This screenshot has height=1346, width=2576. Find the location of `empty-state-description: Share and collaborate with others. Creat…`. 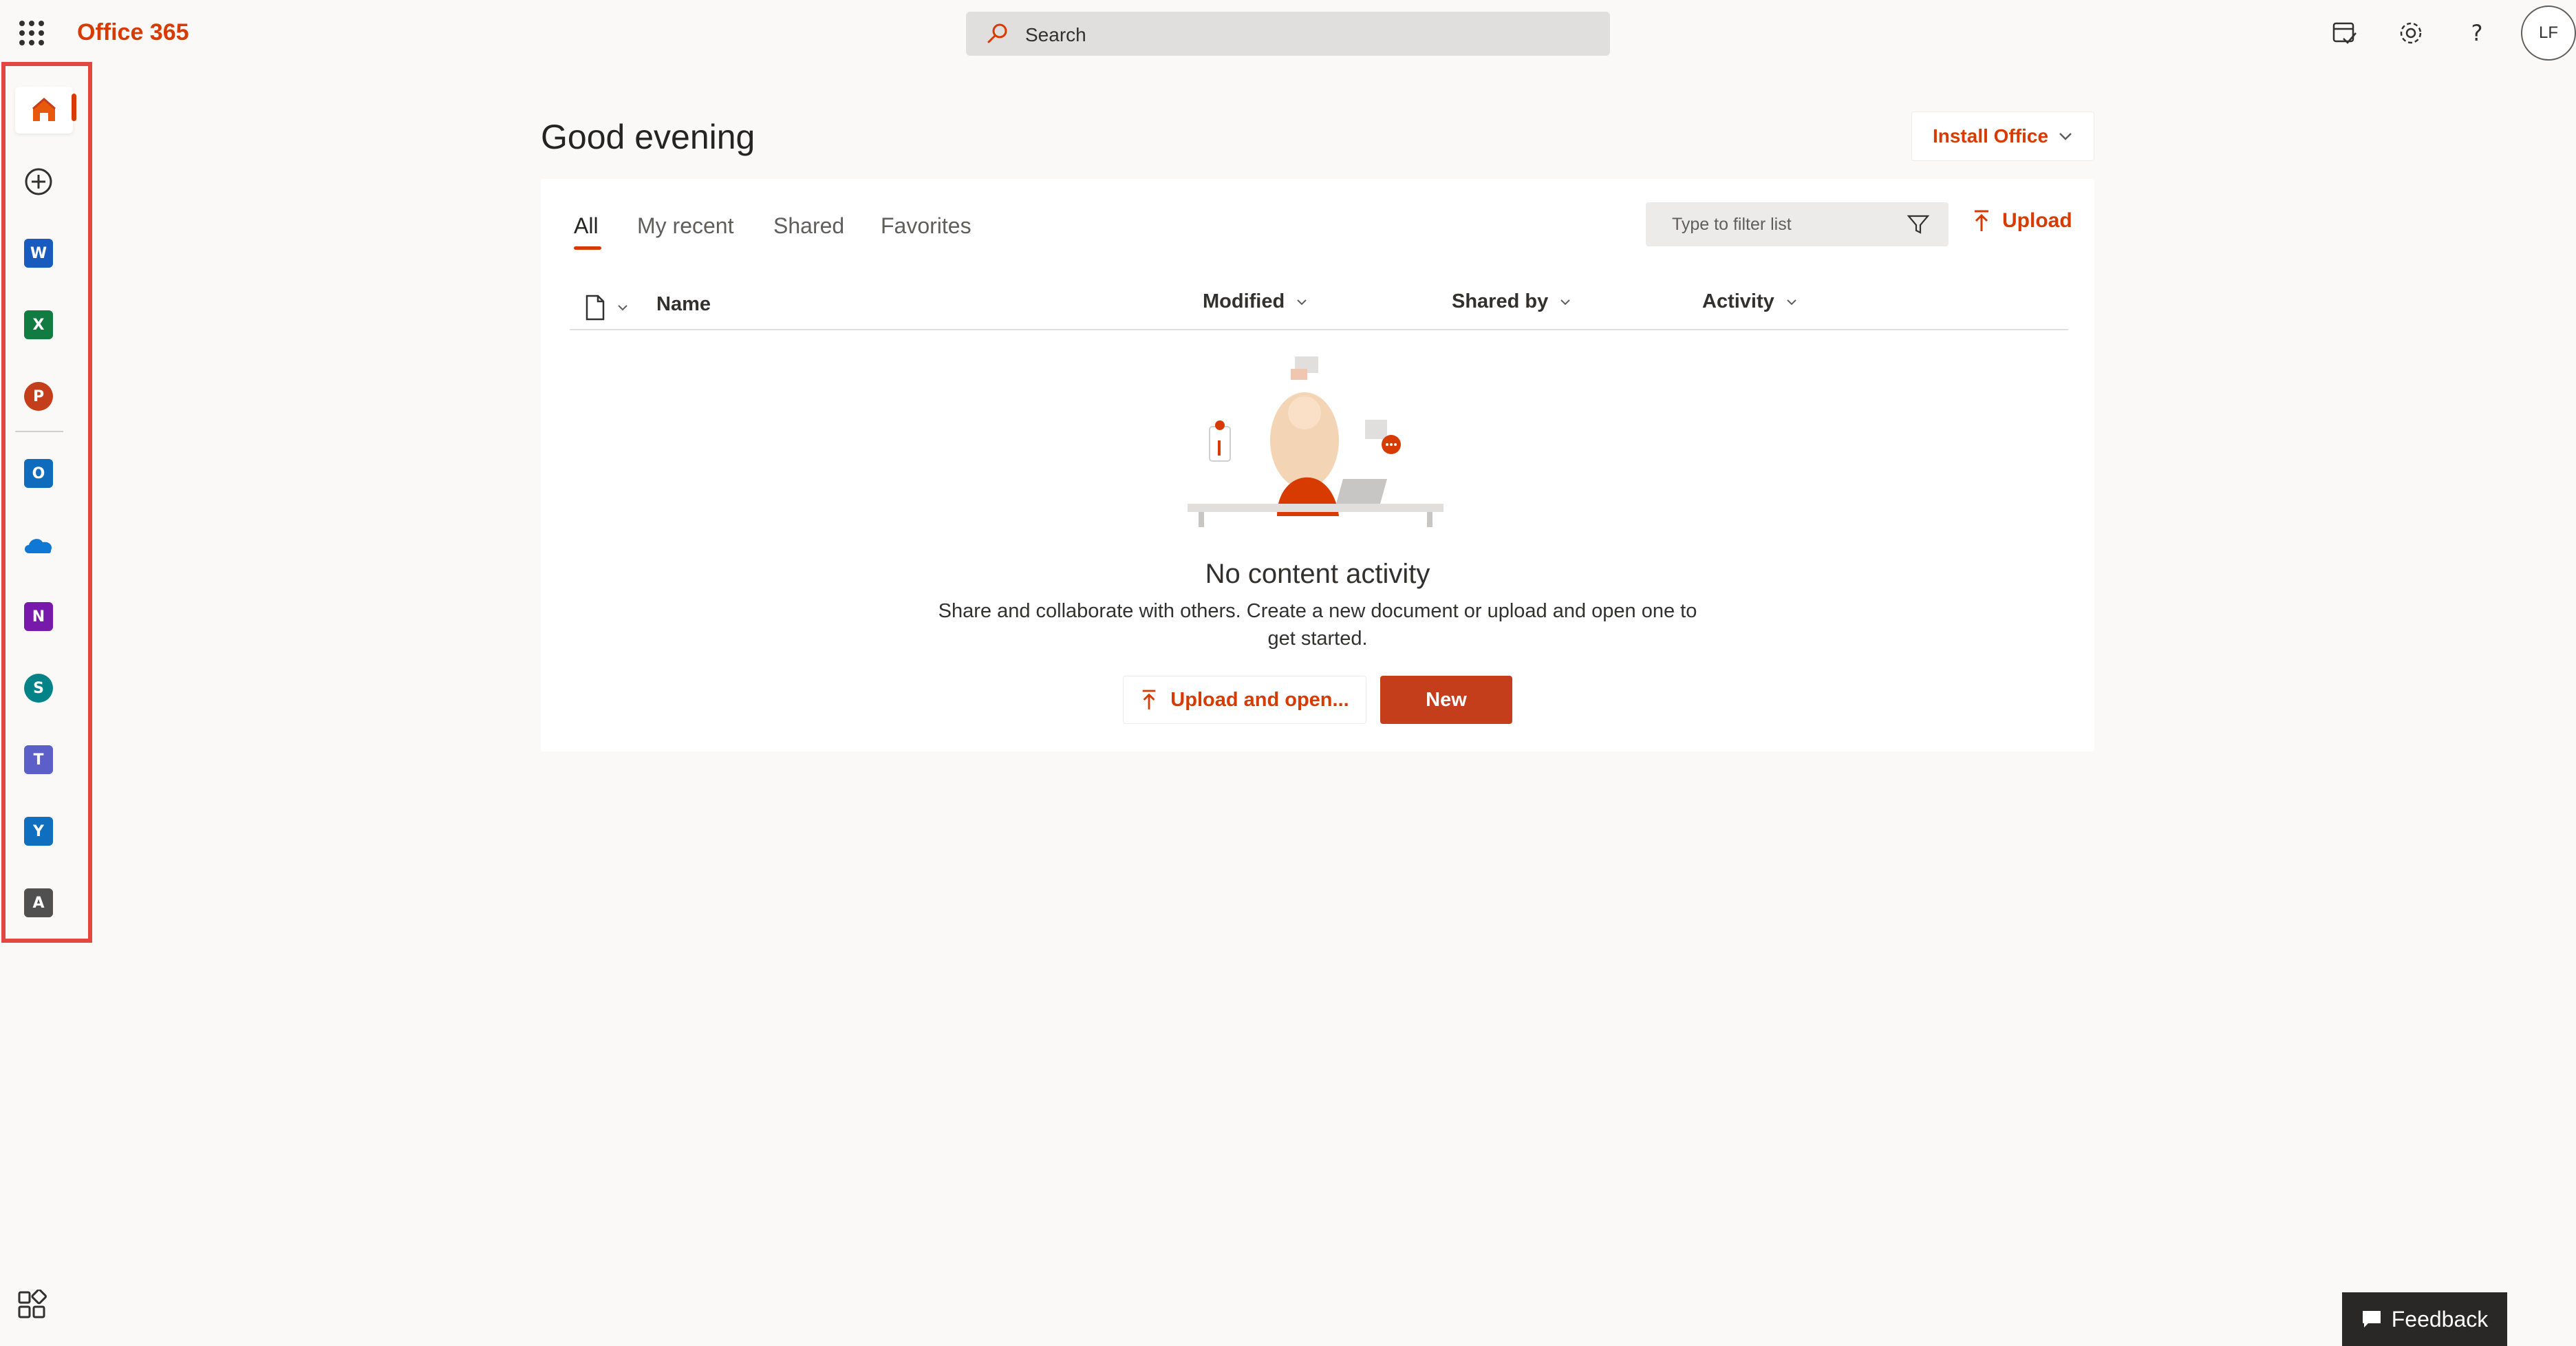

empty-state-description: Share and collaborate with others. Creat… is located at coordinates (1317, 625).